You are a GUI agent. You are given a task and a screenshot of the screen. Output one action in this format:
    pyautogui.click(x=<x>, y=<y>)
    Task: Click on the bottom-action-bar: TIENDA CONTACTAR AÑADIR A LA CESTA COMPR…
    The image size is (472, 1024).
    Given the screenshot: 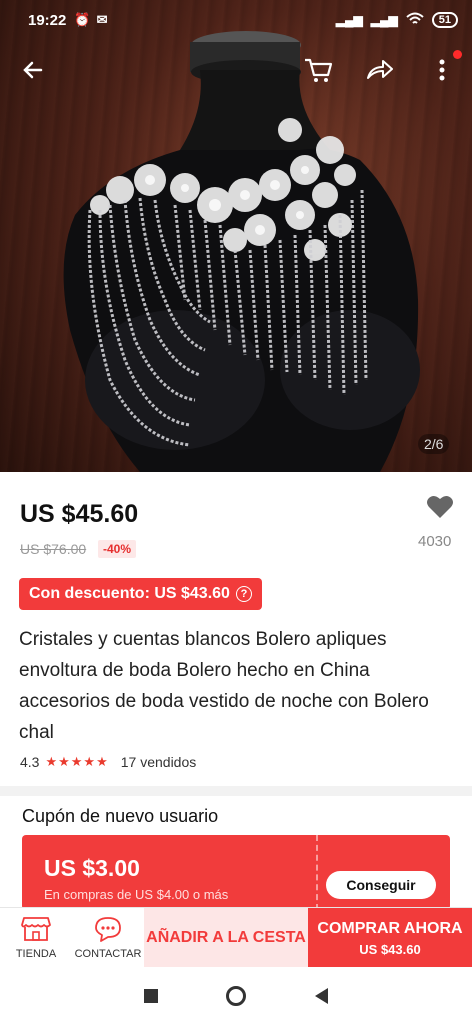 What is the action you would take?
    pyautogui.click(x=236, y=937)
    